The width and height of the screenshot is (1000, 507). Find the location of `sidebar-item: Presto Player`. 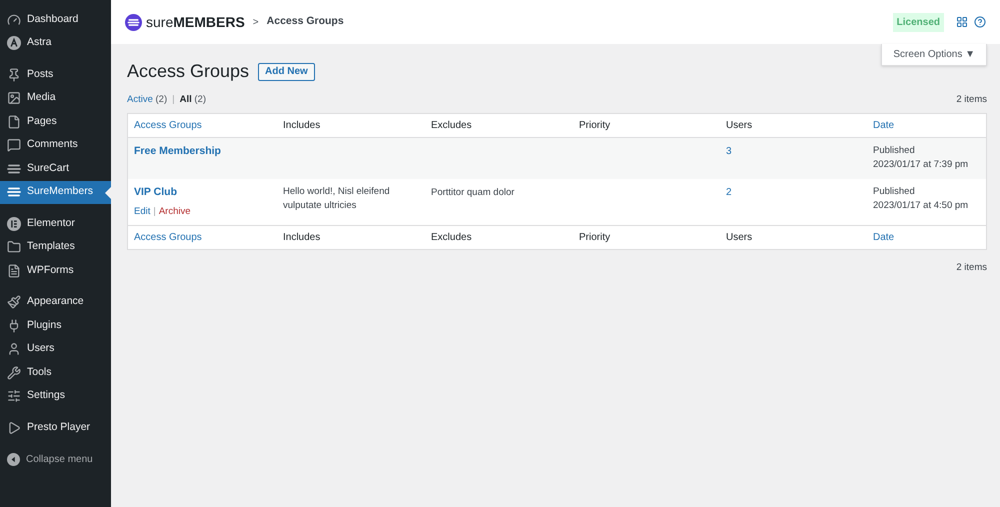

sidebar-item: Presto Player is located at coordinates (55, 428).